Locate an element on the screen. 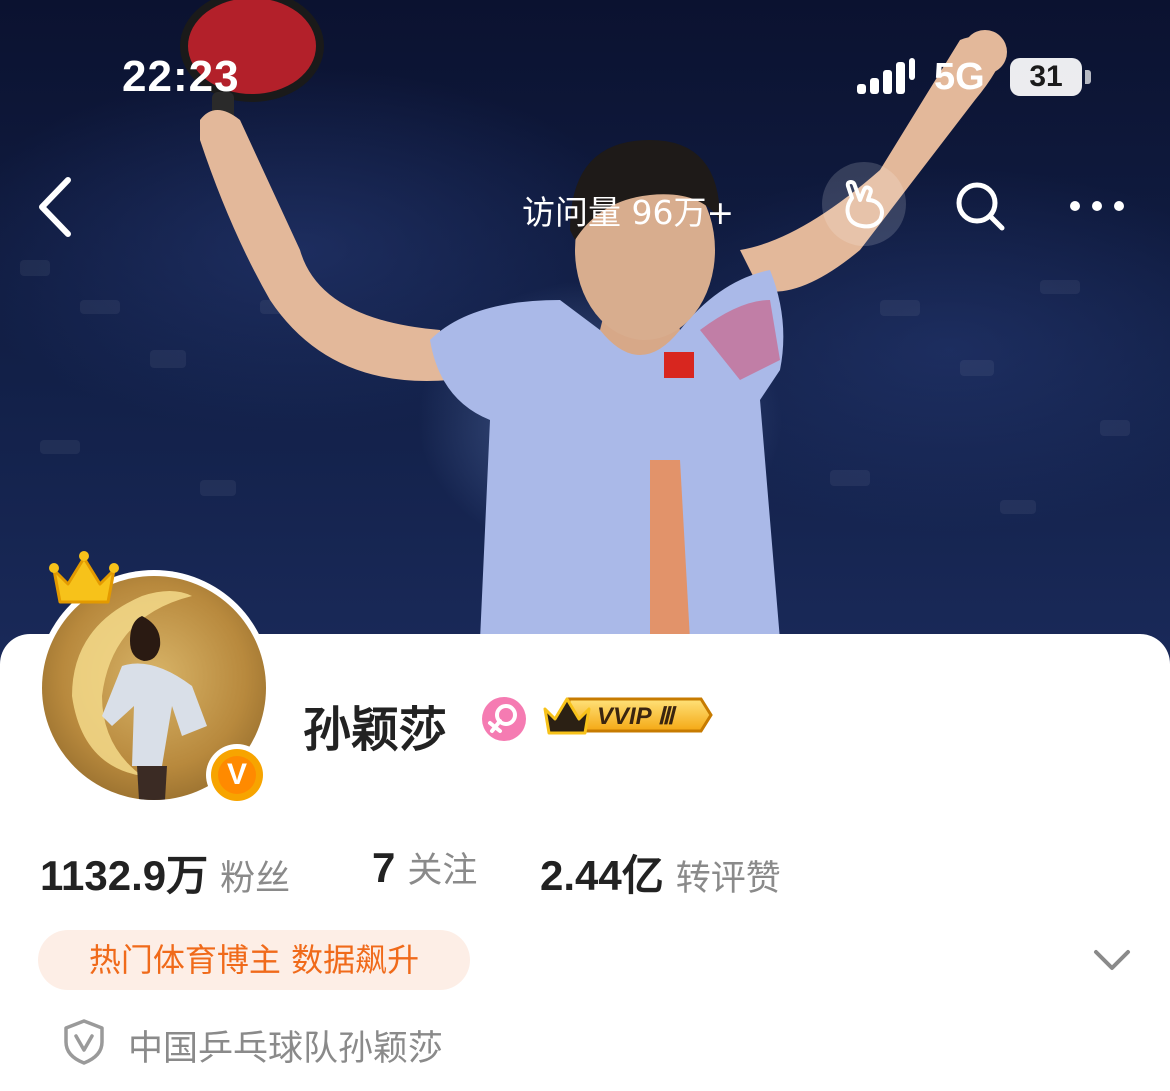  battery-tip is located at coordinates (1088, 77).